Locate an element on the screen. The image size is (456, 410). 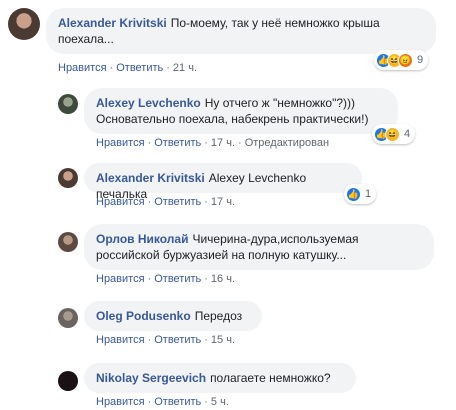
timestamp: 21 ч. is located at coordinates (185, 68).